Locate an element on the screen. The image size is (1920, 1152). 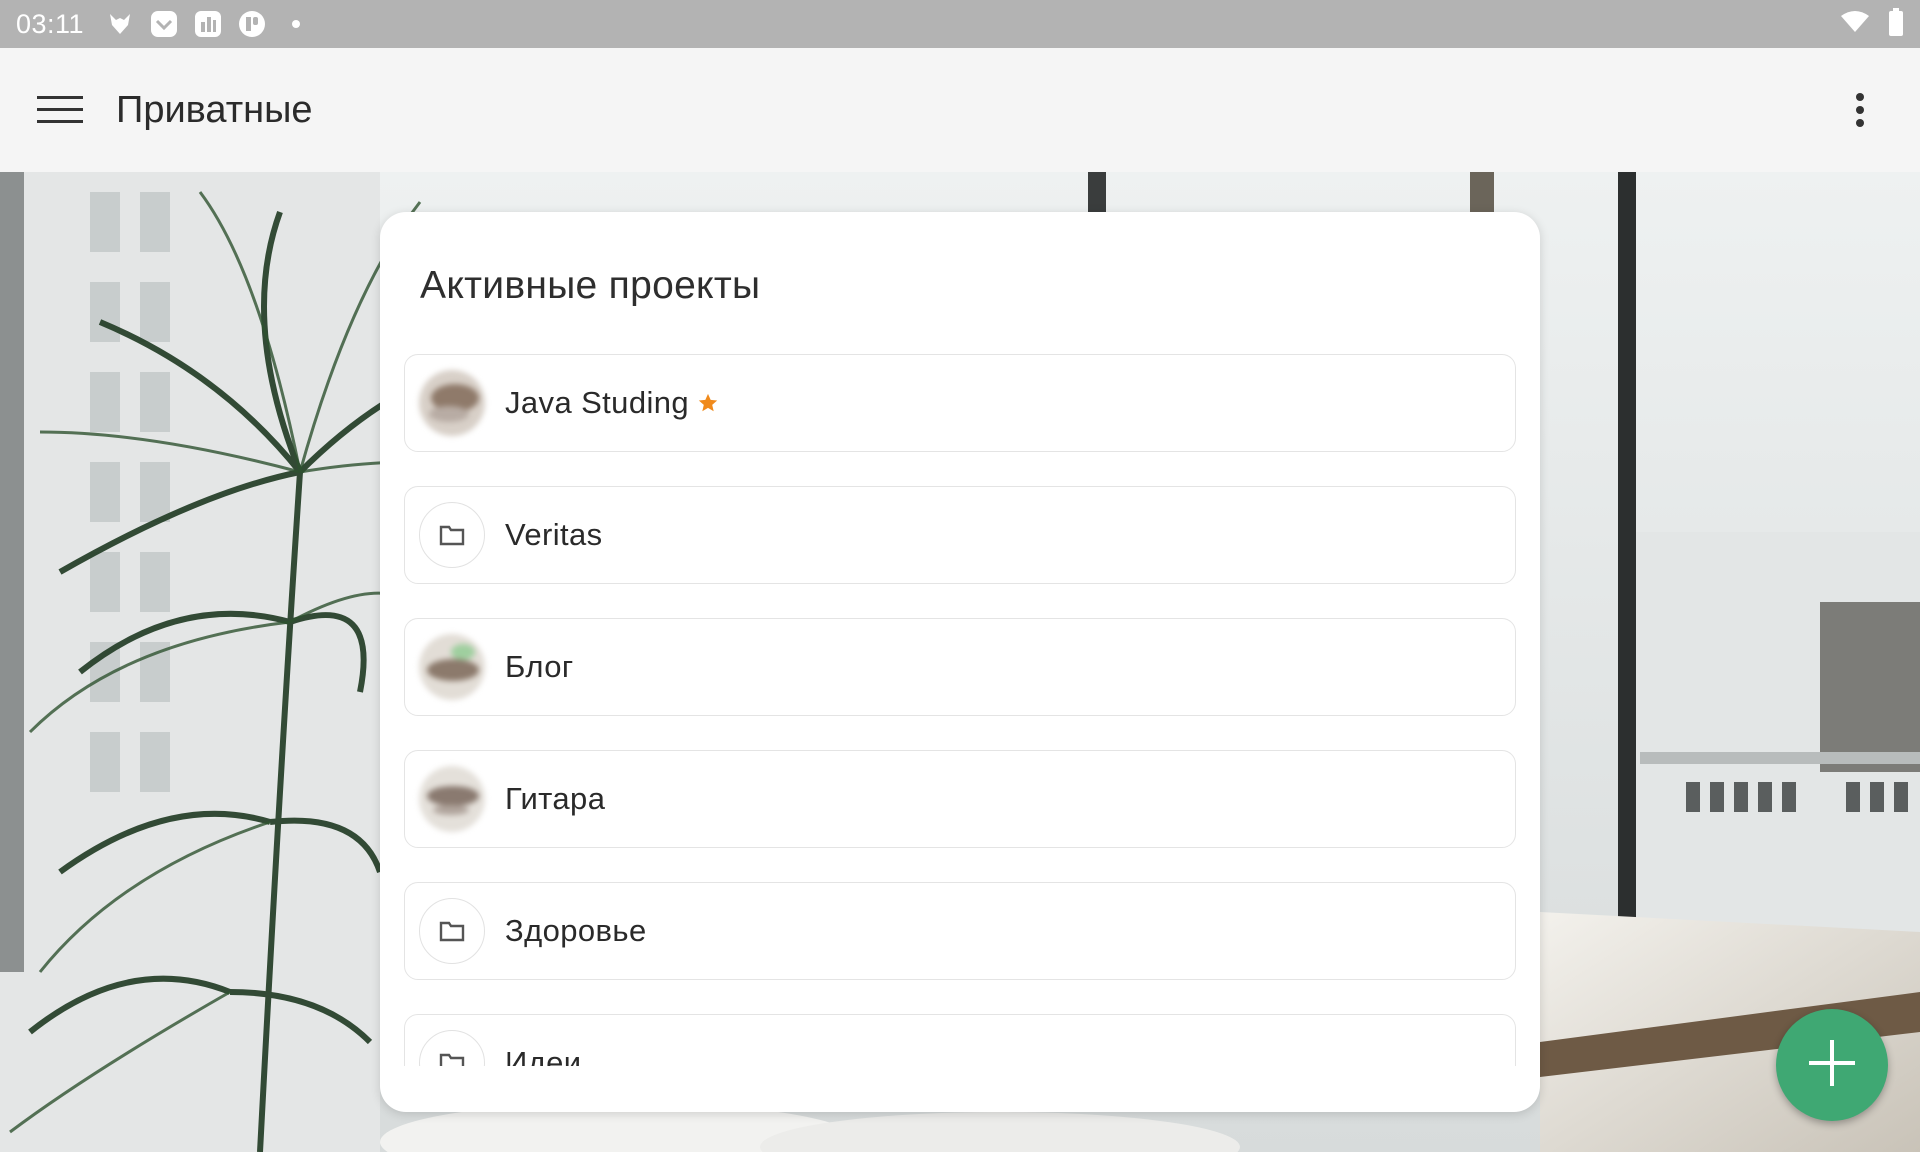
project-item-veritas: Veritas is located at coordinates (960, 535).